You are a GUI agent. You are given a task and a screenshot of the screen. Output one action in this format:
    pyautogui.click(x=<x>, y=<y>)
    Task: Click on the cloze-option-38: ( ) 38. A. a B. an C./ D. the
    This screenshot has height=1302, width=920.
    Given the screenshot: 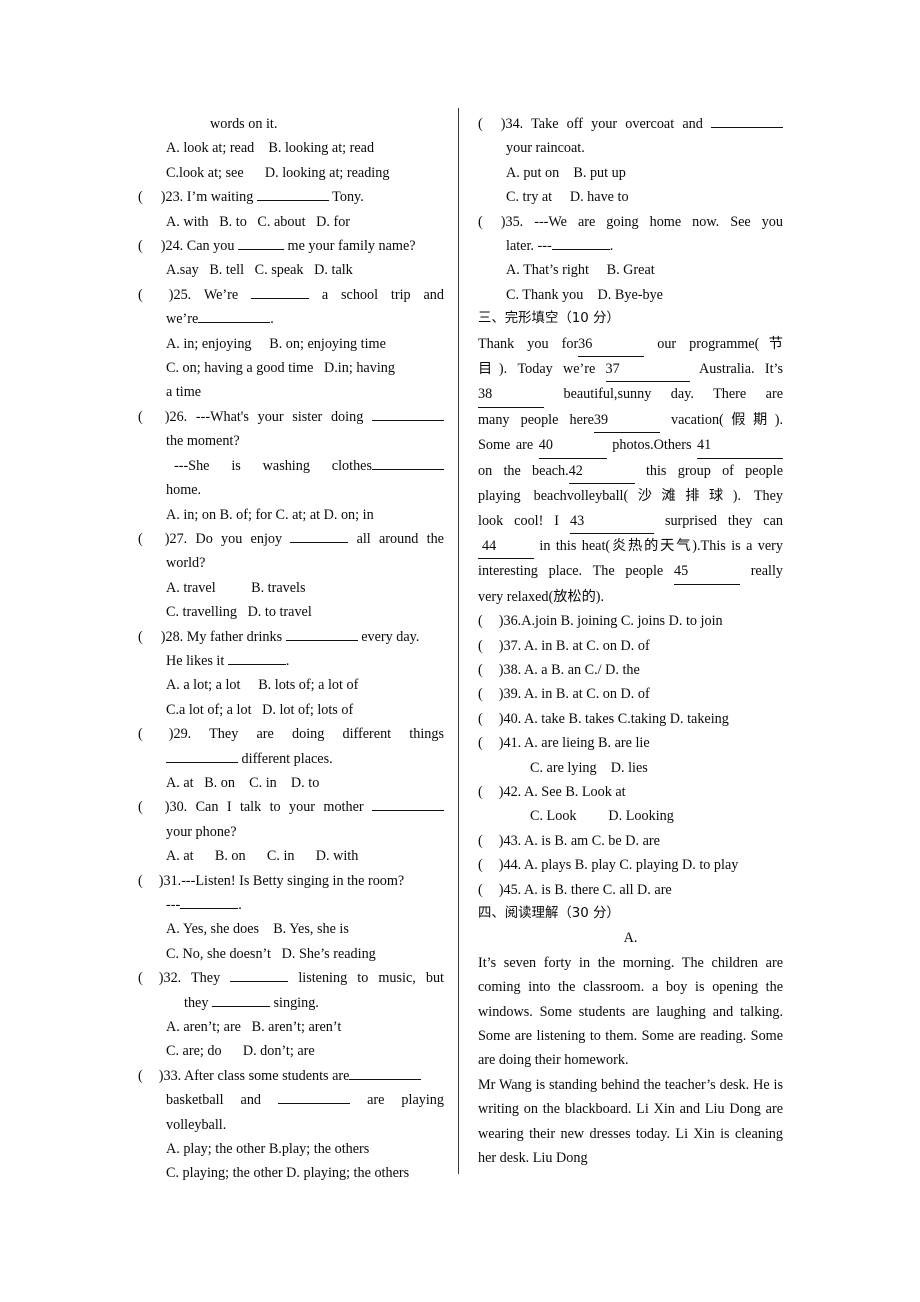 What is the action you would take?
    pyautogui.click(x=630, y=670)
    